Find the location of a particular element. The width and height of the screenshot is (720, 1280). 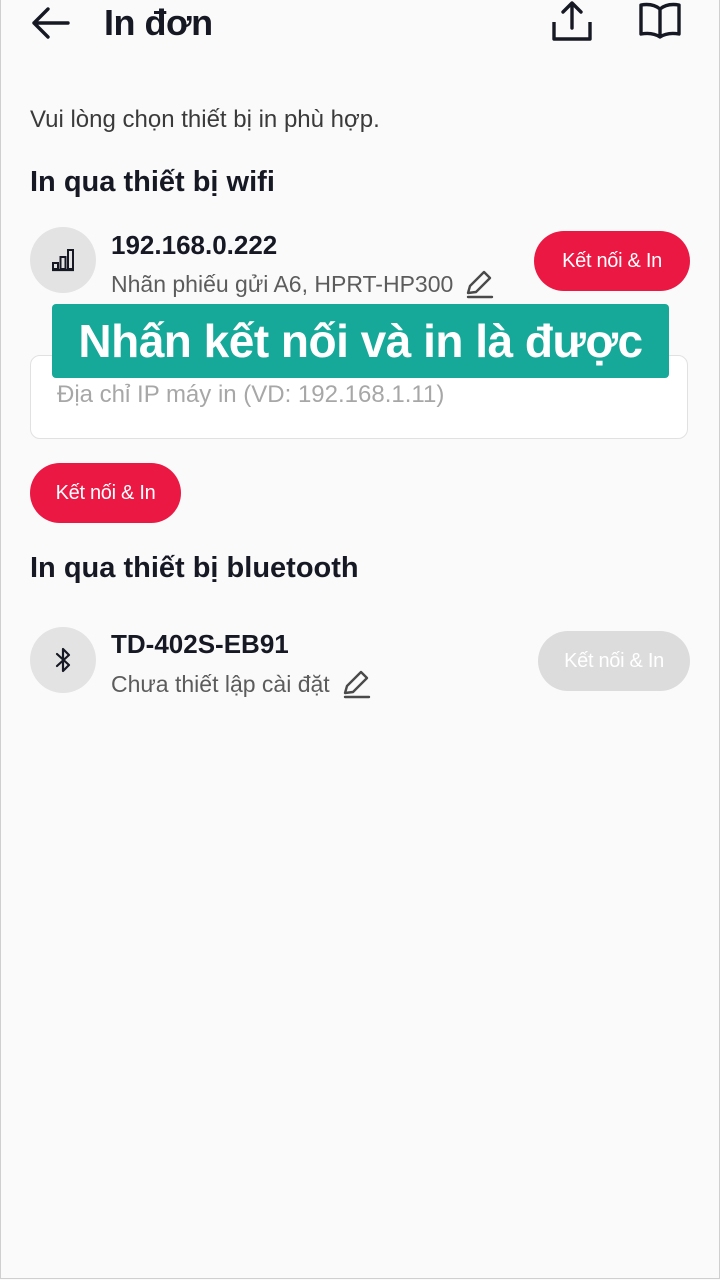

share-upload-icon is located at coordinates (572, 21).